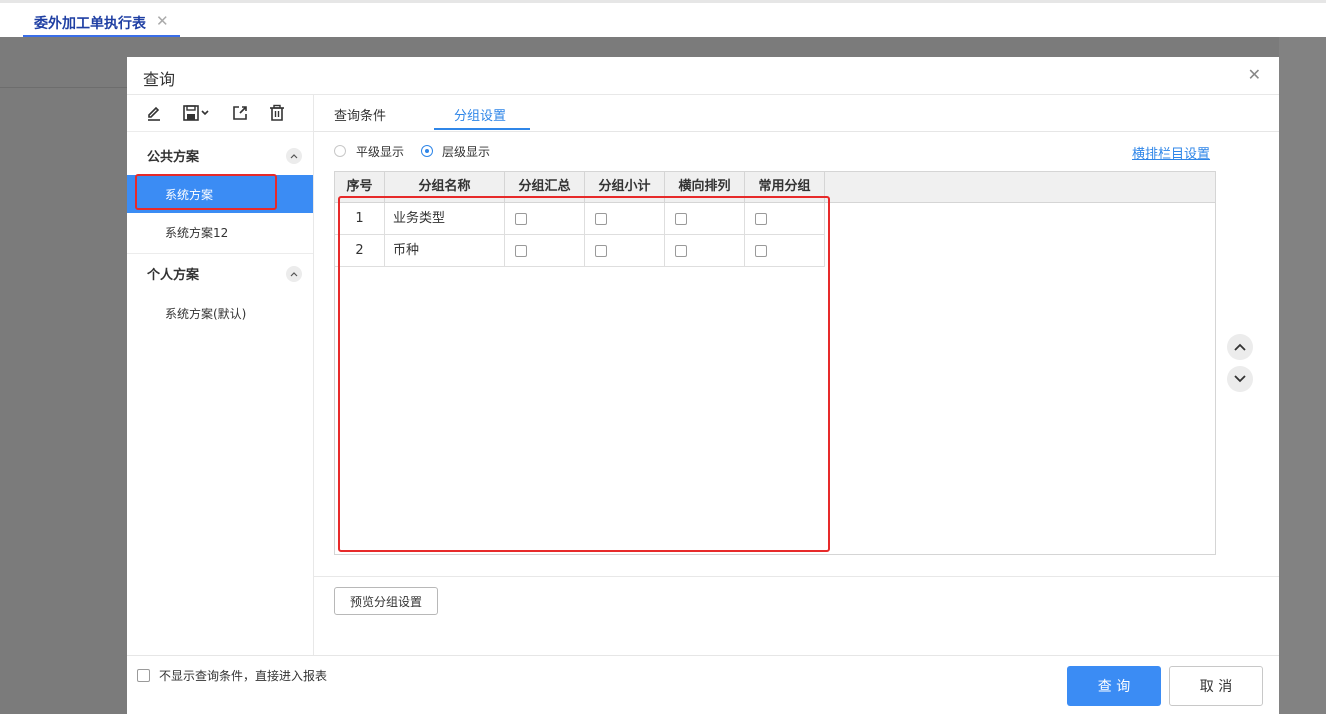 The width and height of the screenshot is (1326, 715). I want to click on query-button: 查 询, so click(1114, 686).